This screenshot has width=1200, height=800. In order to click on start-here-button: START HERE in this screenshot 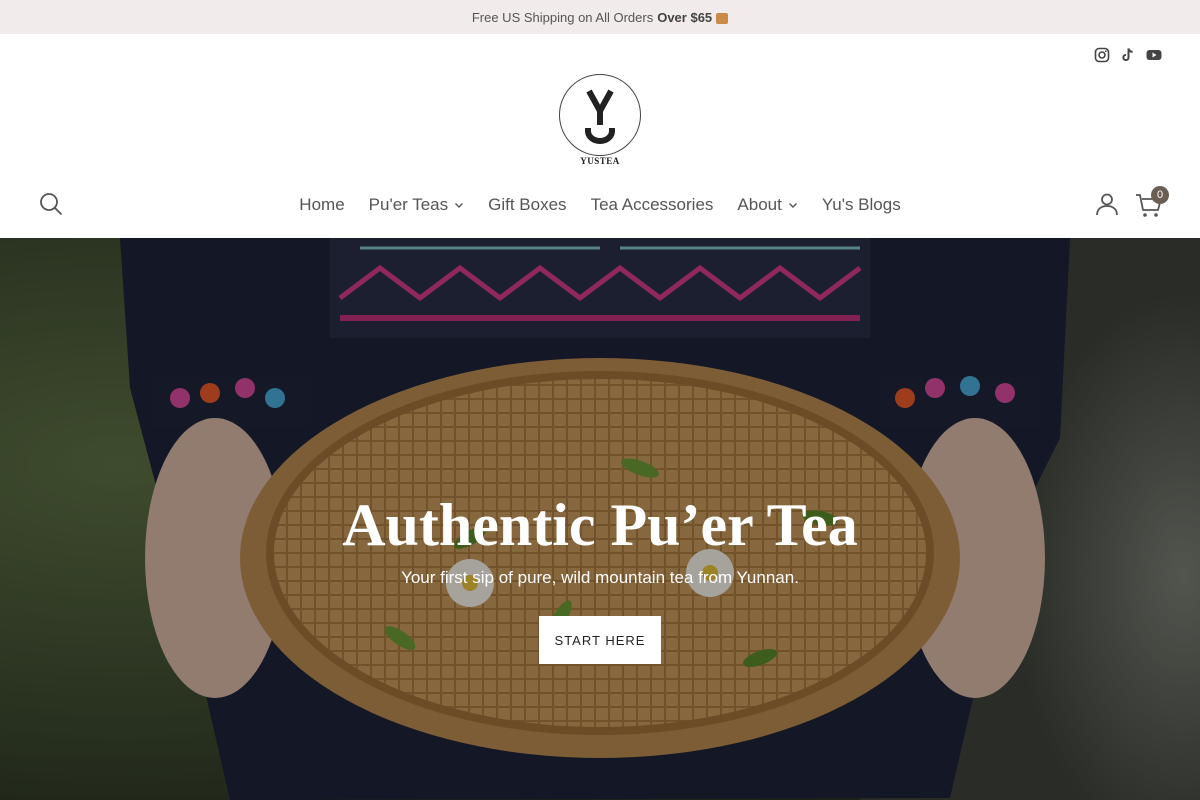, I will do `click(600, 640)`.